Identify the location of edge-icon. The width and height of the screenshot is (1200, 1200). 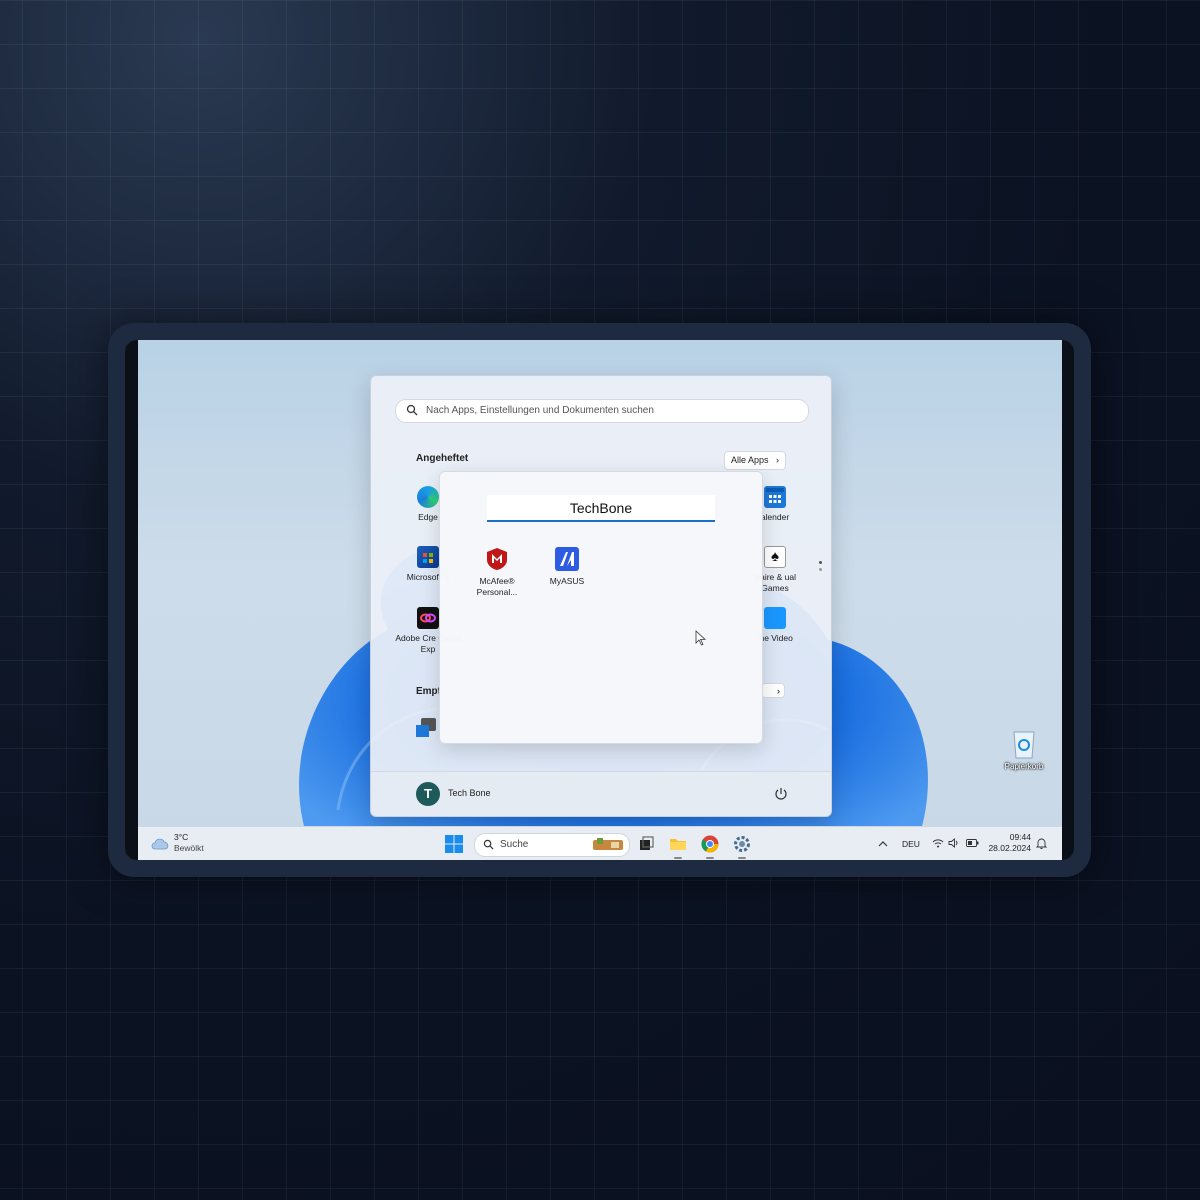
(428, 497).